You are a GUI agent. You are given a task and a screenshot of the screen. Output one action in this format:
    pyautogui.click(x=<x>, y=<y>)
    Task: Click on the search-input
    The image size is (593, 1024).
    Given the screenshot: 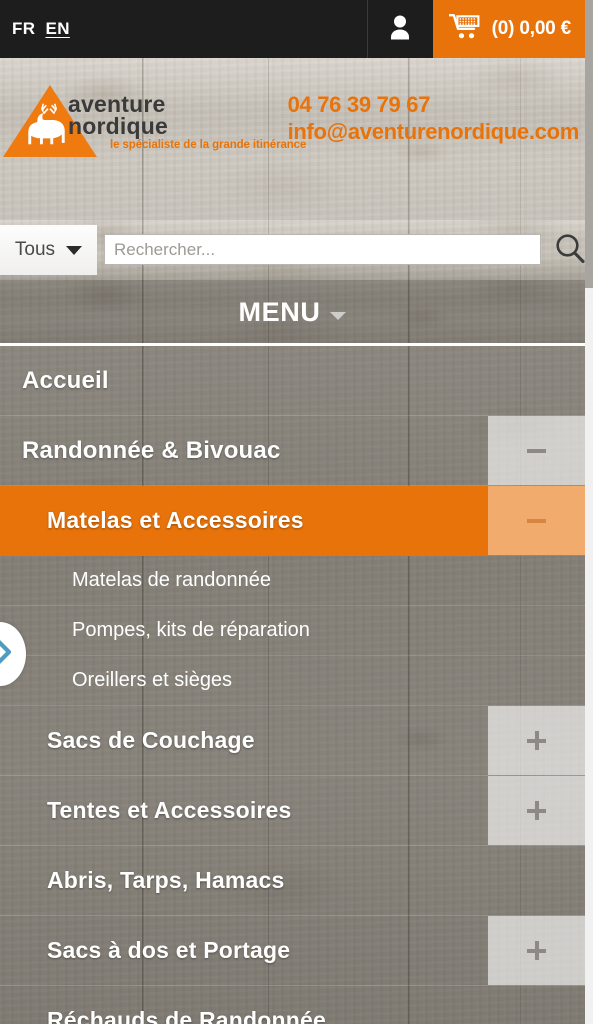 What is the action you would take?
    pyautogui.click(x=322, y=249)
    